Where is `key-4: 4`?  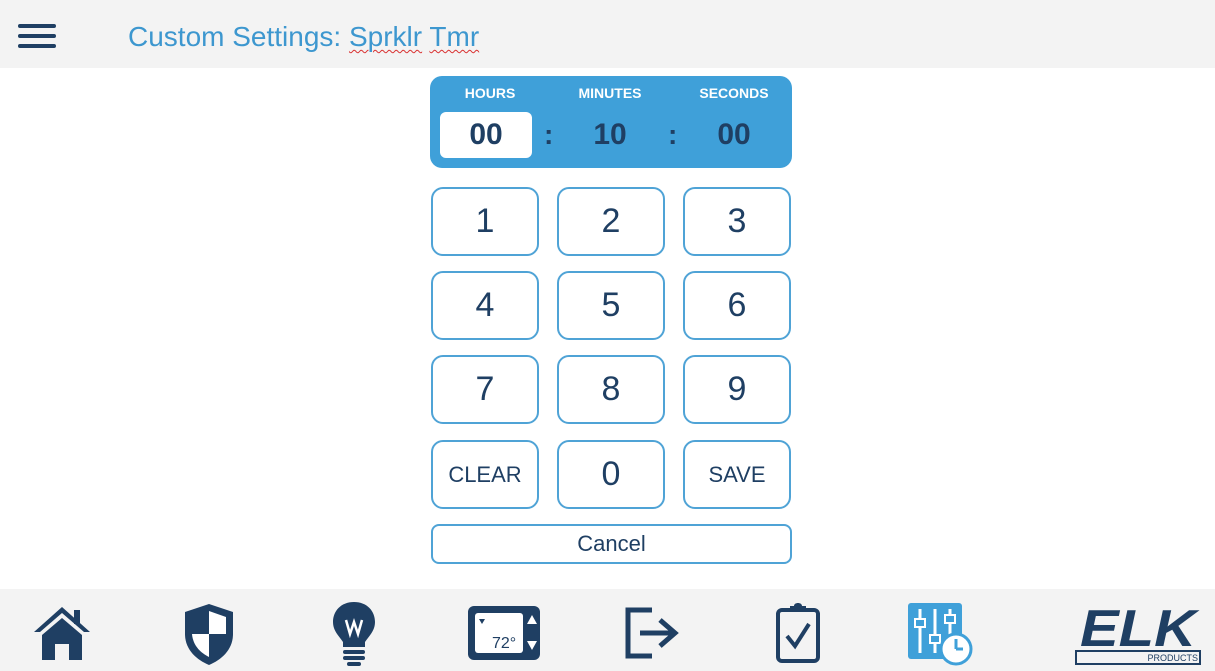 key-4: 4 is located at coordinates (485, 305).